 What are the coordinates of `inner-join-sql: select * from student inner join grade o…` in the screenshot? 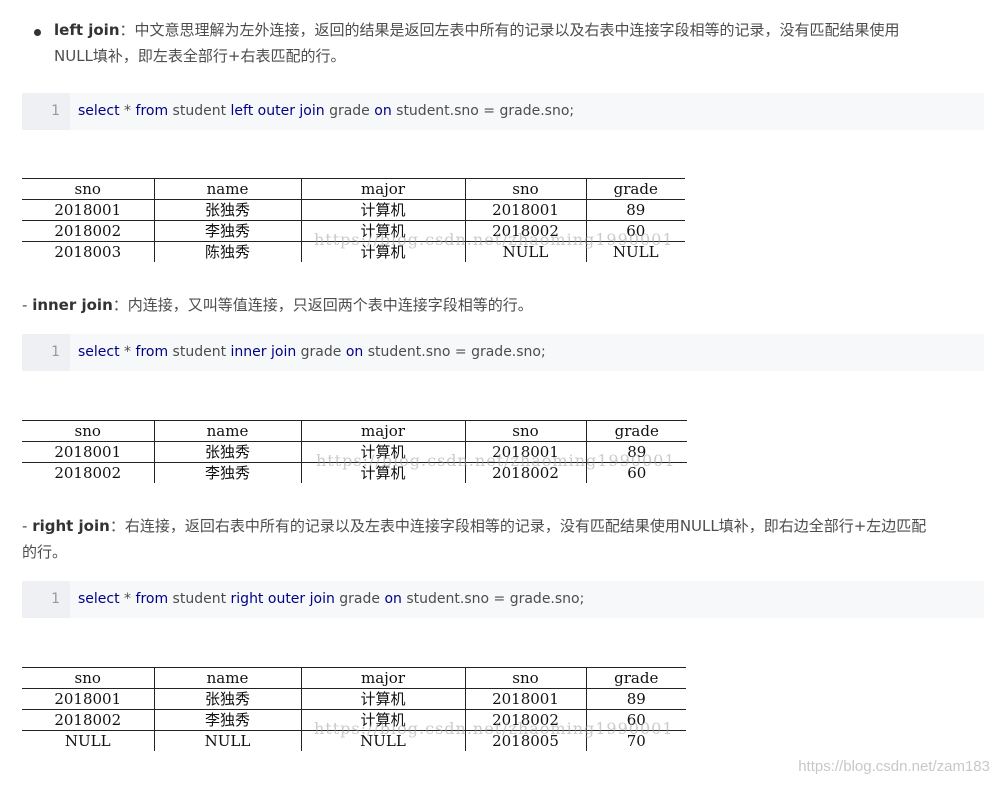 It's located at (312, 352).